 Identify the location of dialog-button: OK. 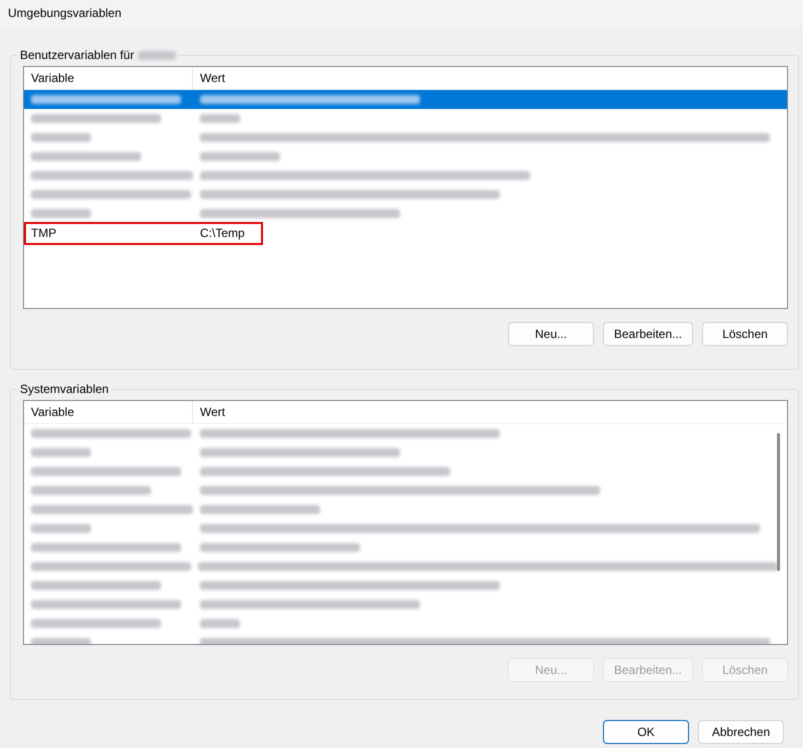
(646, 732).